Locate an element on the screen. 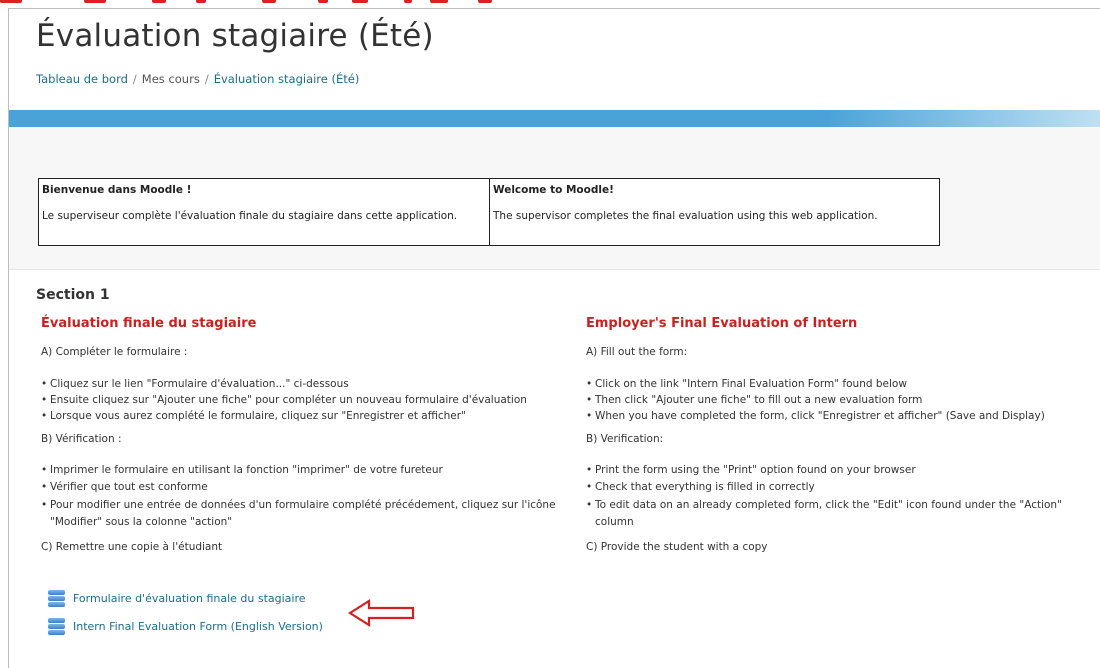  red-arrow-annotation is located at coordinates (381, 613).